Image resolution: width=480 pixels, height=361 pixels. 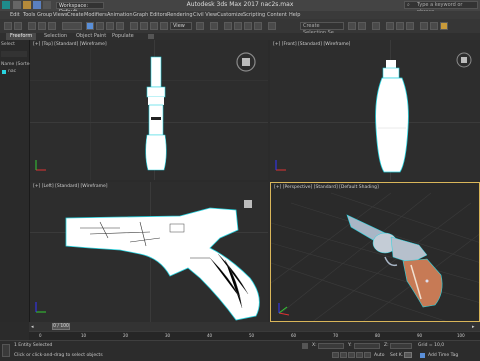 I want to click on undo-button, so click(x=8, y=26).